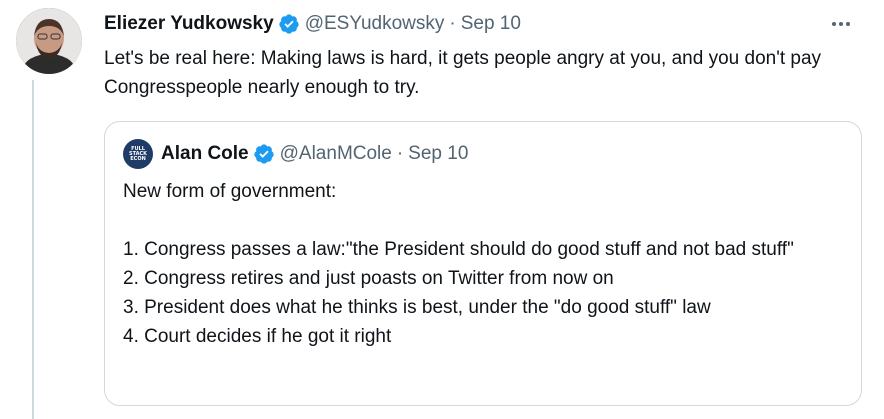 Image resolution: width=884 pixels, height=419 pixels. I want to click on quoted-author-handle: @AlanMCole, so click(335, 153).